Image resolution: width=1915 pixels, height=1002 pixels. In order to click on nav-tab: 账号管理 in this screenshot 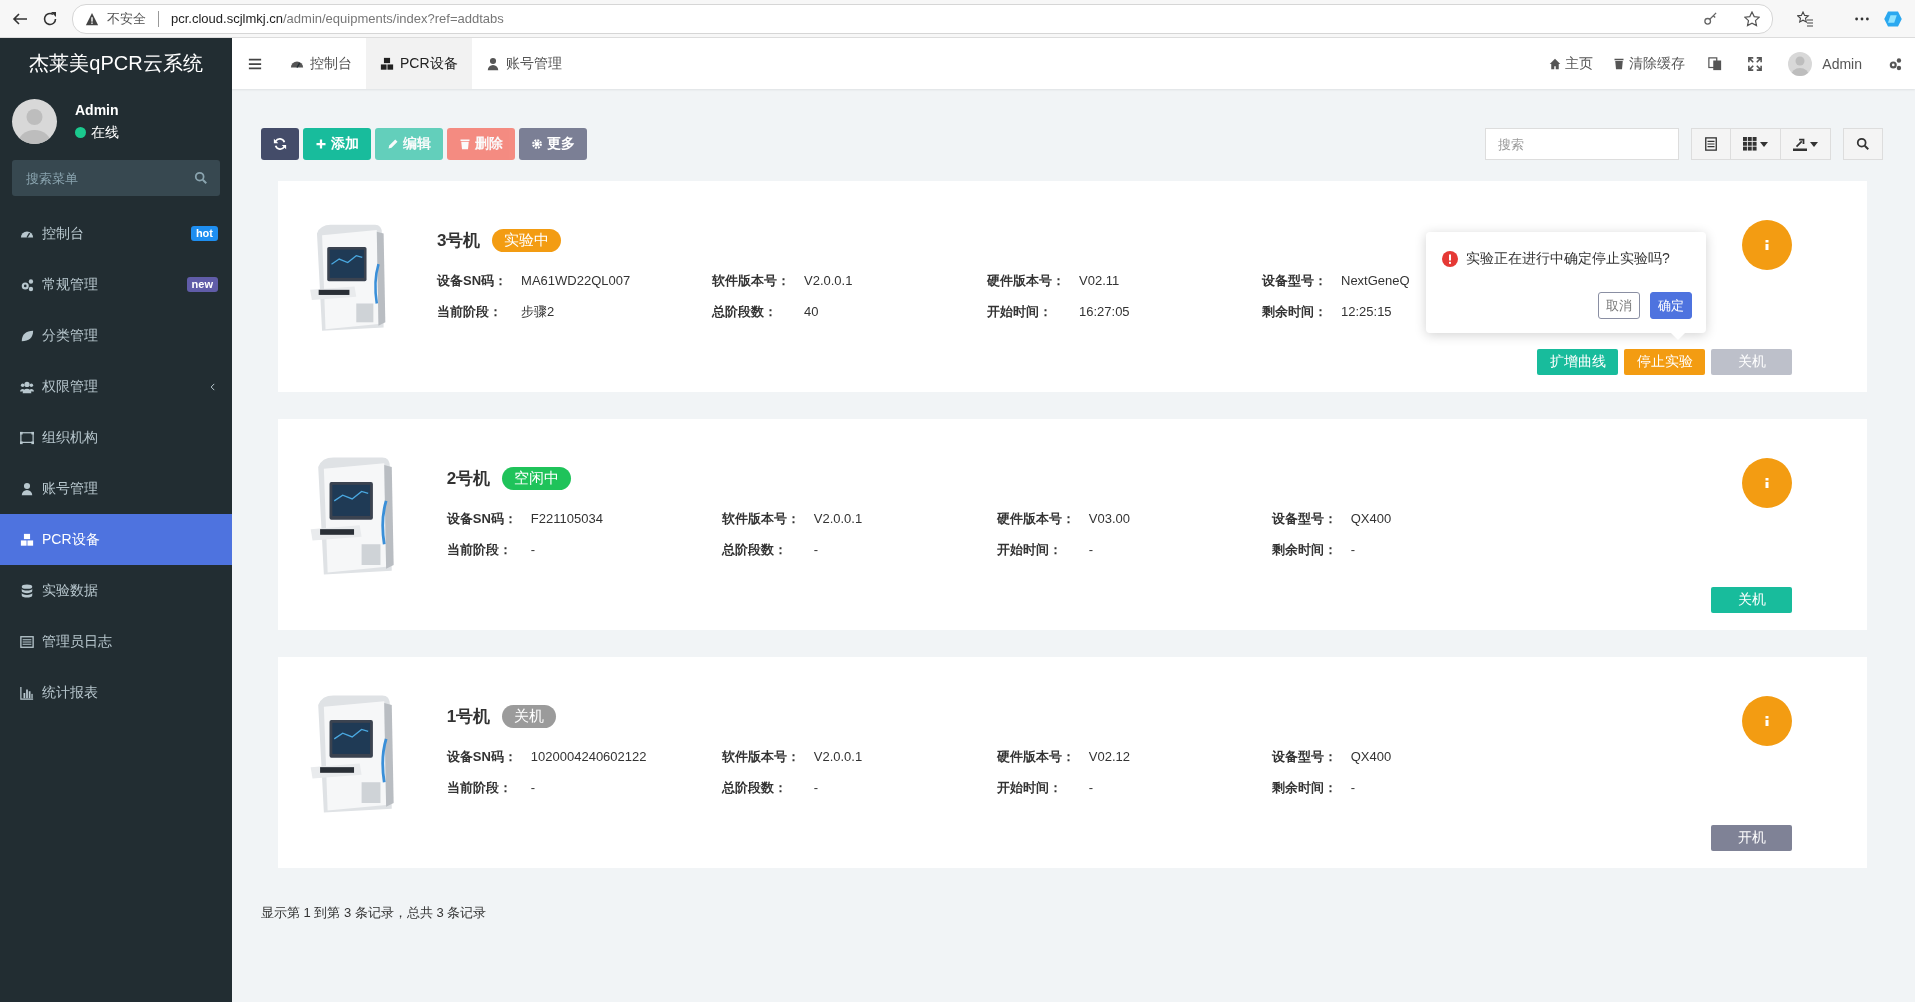, I will do `click(523, 63)`.